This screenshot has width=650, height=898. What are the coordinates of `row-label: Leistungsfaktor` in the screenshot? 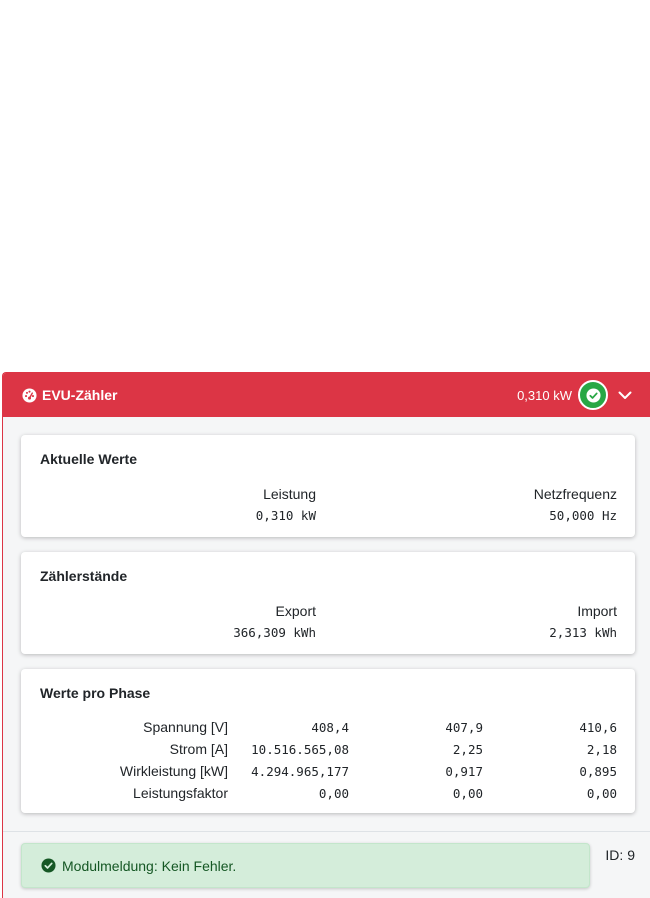 It's located at (180, 793).